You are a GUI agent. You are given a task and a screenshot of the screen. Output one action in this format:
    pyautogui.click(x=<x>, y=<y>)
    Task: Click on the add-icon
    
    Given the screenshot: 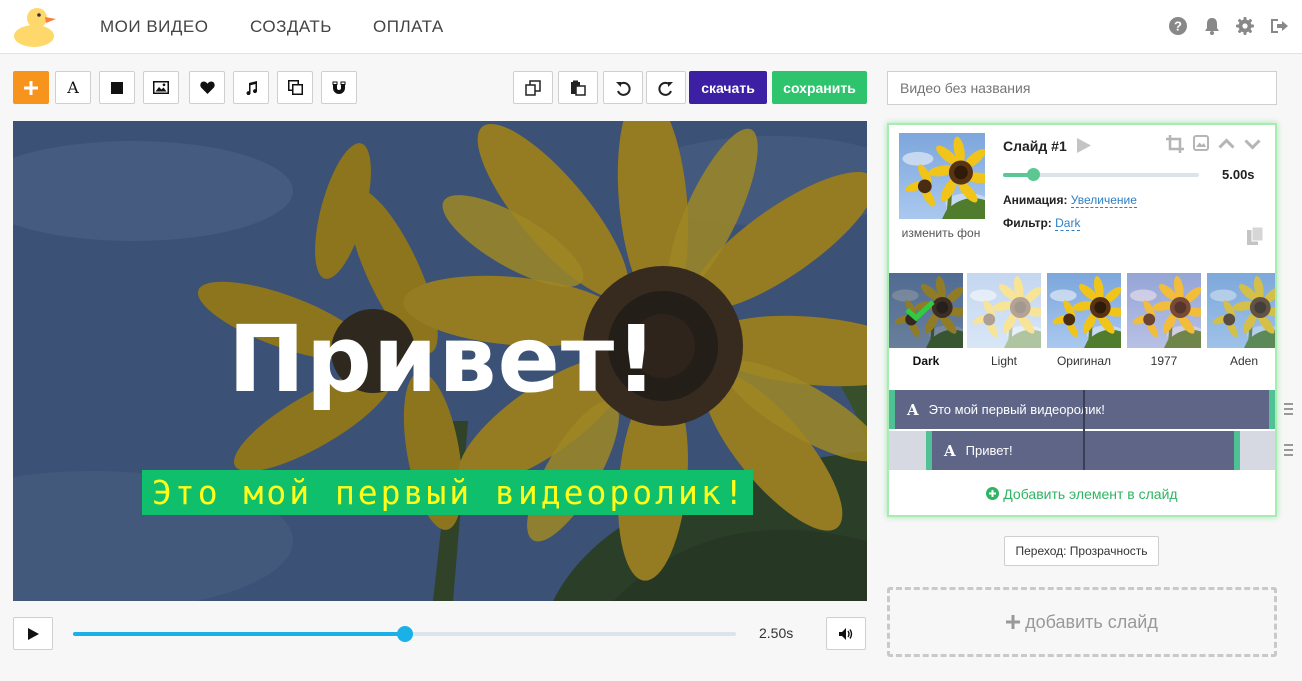 What is the action you would take?
    pyautogui.click(x=31, y=87)
    